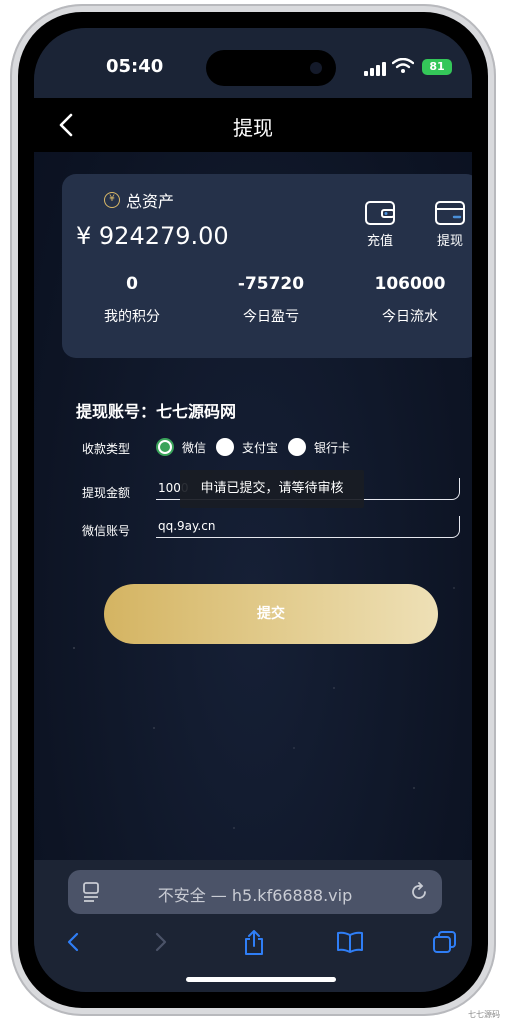  What do you see at coordinates (165, 447) in the screenshot?
I see `radio-wechat` at bounding box center [165, 447].